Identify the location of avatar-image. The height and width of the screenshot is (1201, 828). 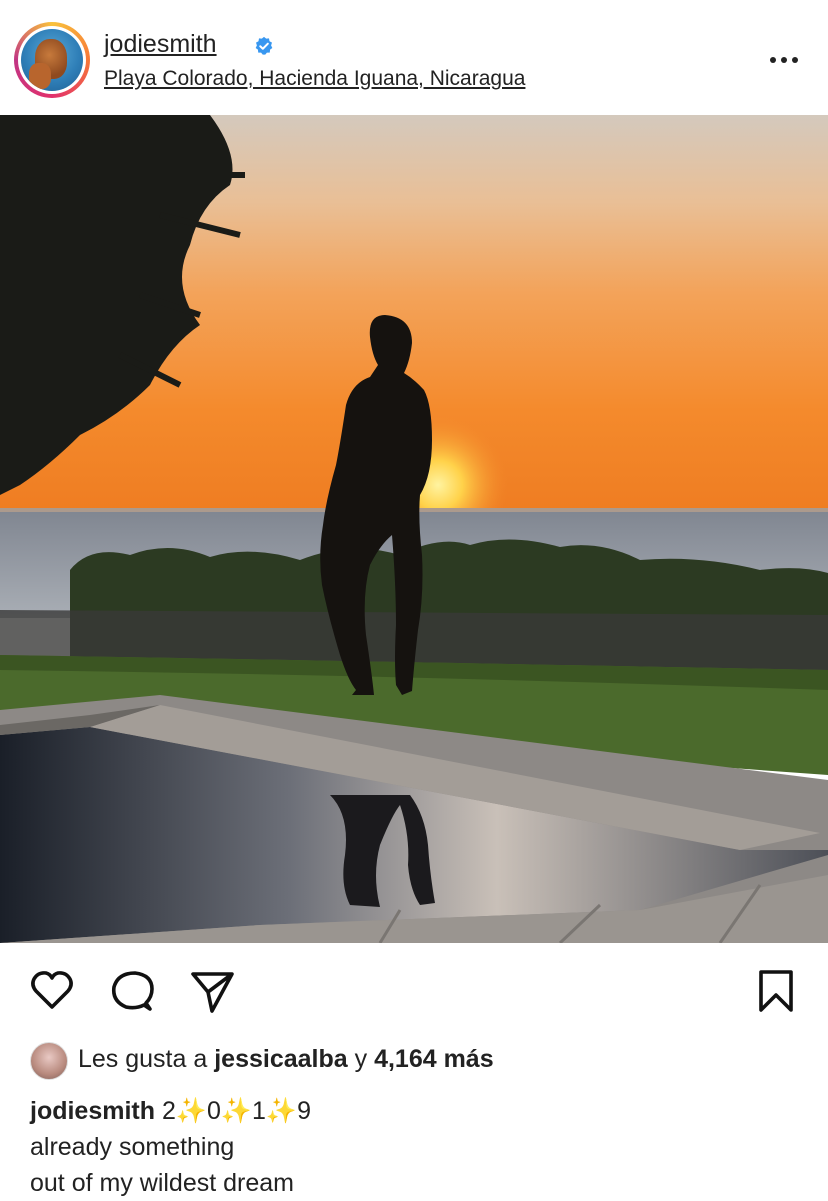
(52, 60).